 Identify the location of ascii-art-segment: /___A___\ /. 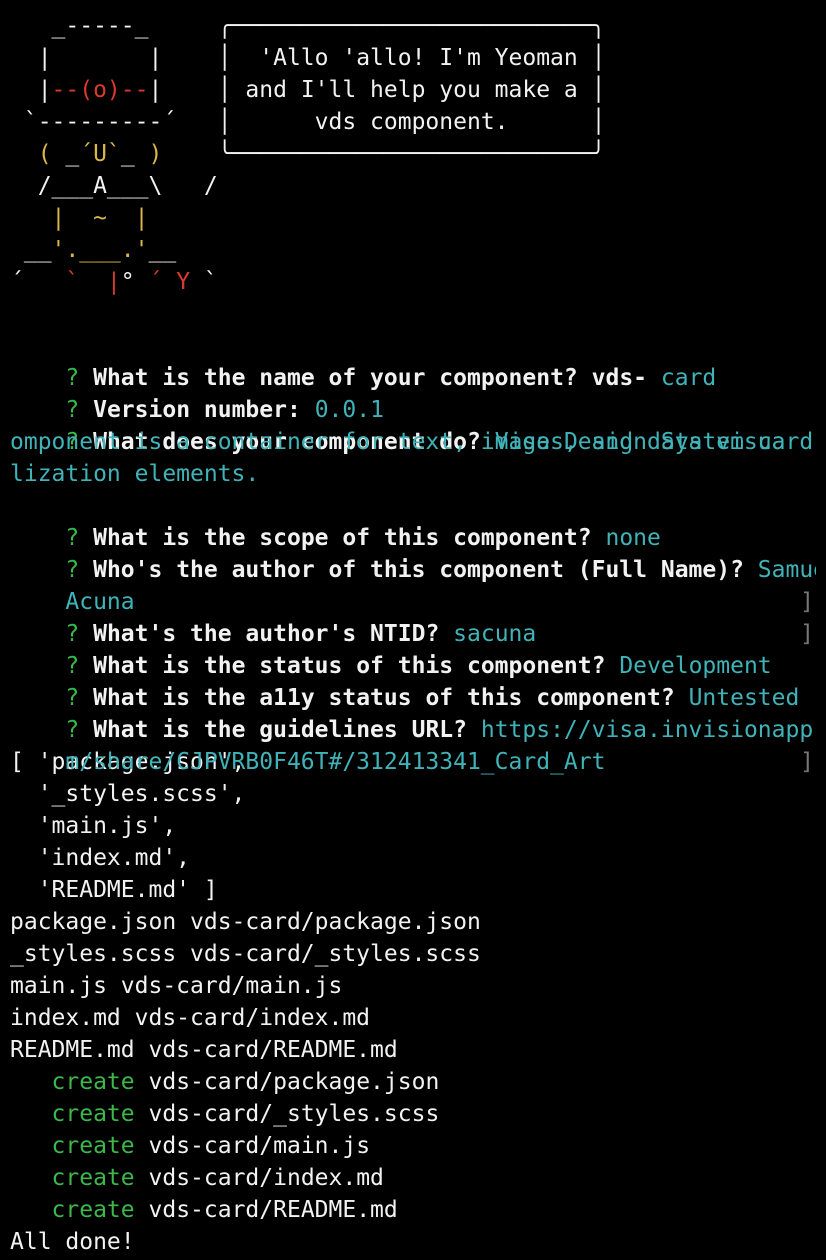
(114, 186).